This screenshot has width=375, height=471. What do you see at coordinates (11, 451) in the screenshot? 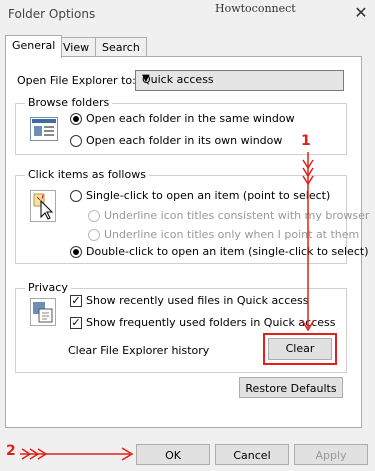
I see `annotation-number-2: 2` at bounding box center [11, 451].